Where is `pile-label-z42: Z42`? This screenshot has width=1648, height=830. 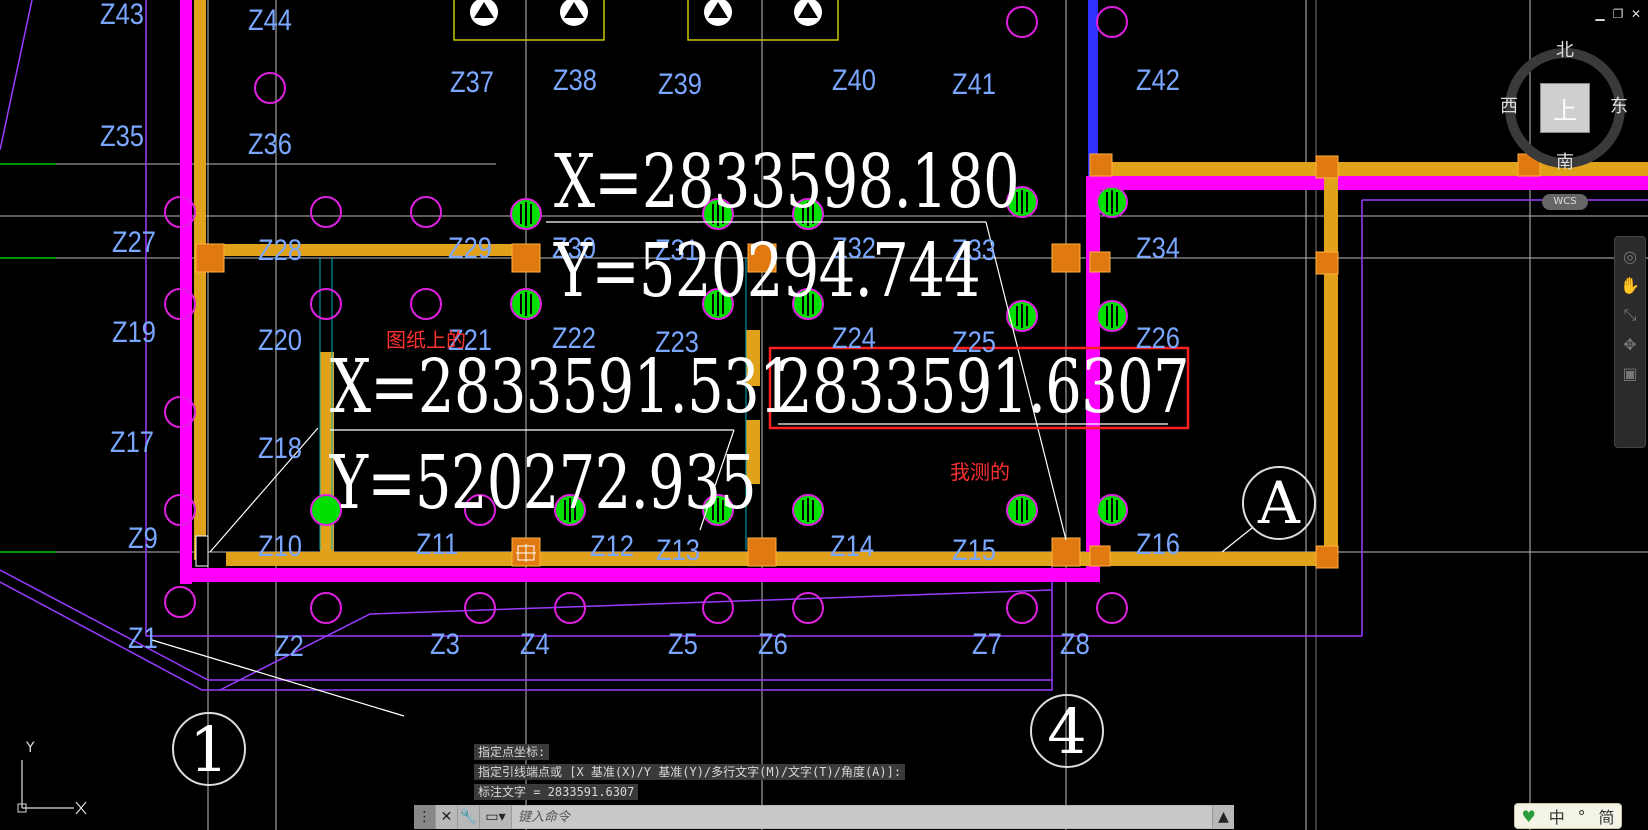 pile-label-z42: Z42 is located at coordinates (1158, 80).